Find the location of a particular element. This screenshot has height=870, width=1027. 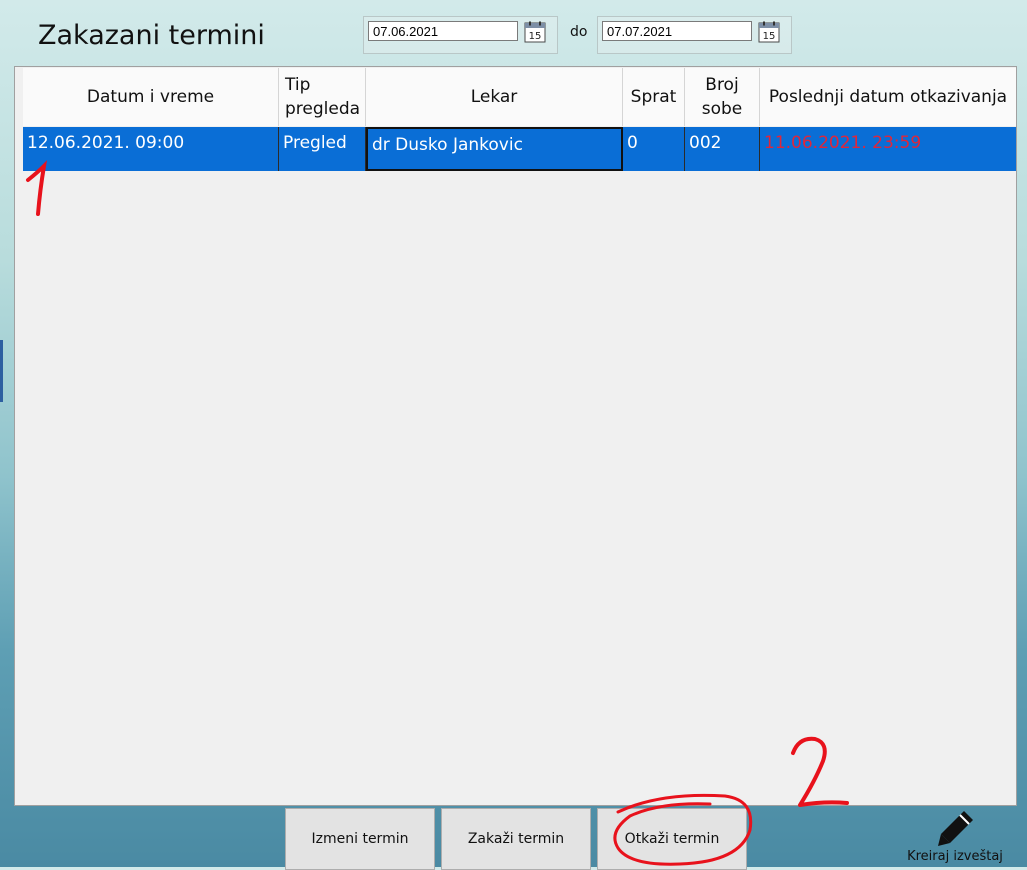

column-header-label: Datum i vreme is located at coordinates (150, 97).